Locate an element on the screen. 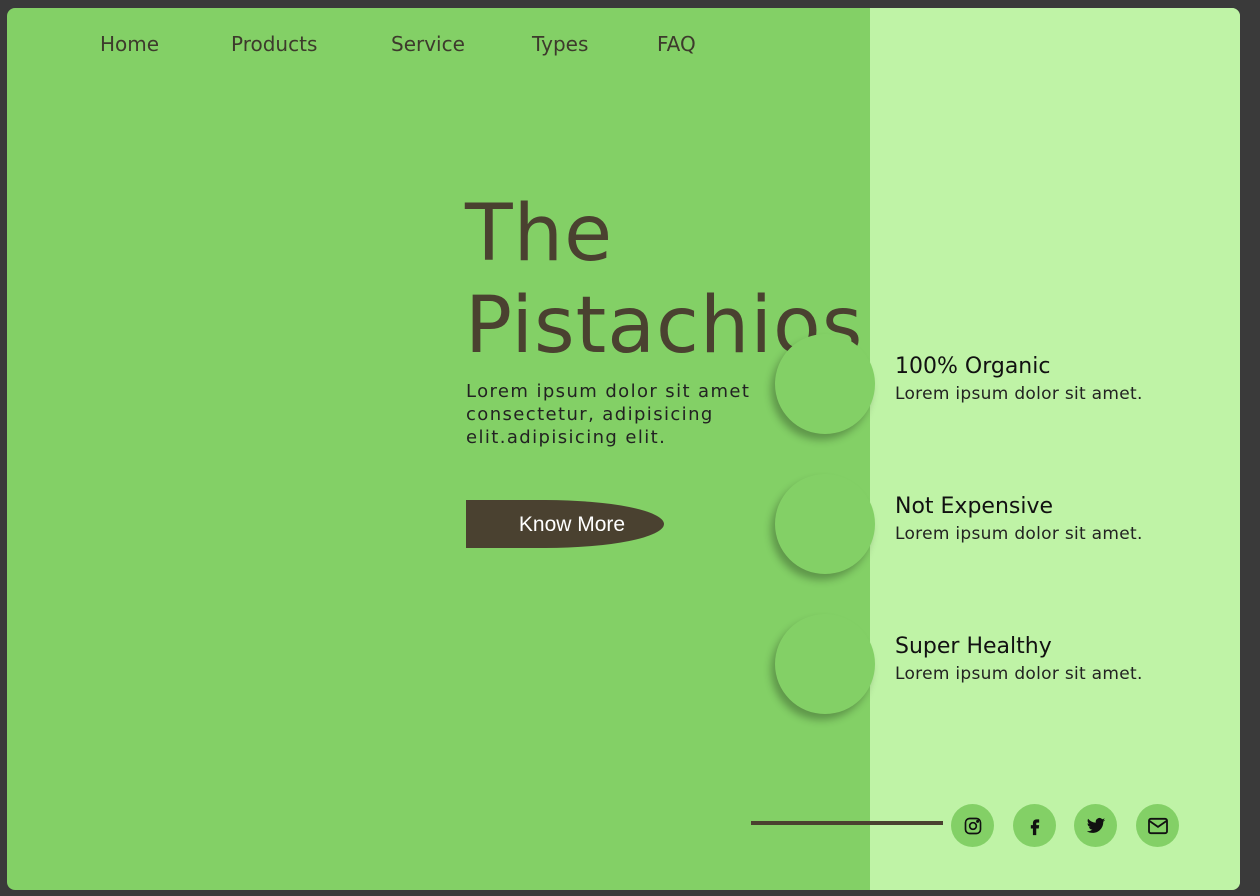 The height and width of the screenshot is (896, 1260). facebook-button is located at coordinates (1034, 825).